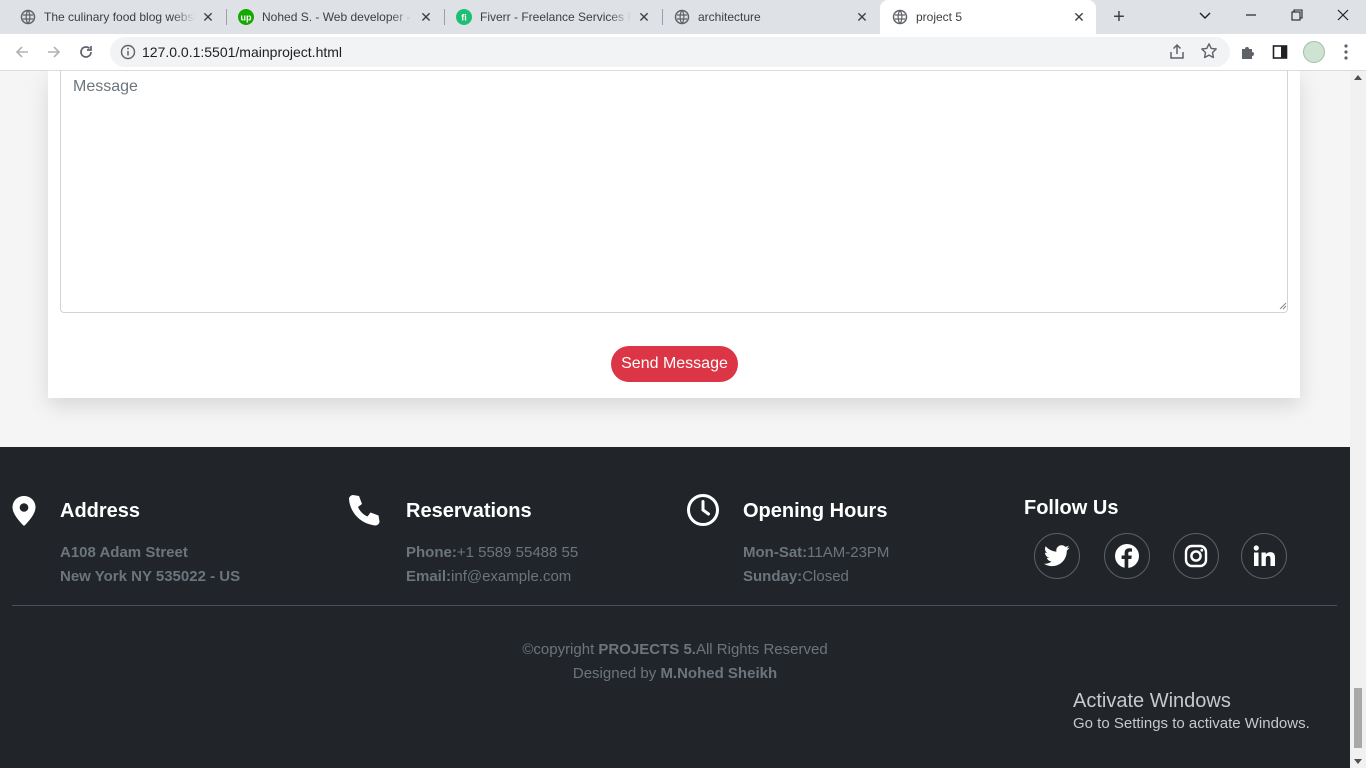 The width and height of the screenshot is (1366, 768). Describe the element at coordinates (128, 52) in the screenshot. I see `info-icon` at that location.